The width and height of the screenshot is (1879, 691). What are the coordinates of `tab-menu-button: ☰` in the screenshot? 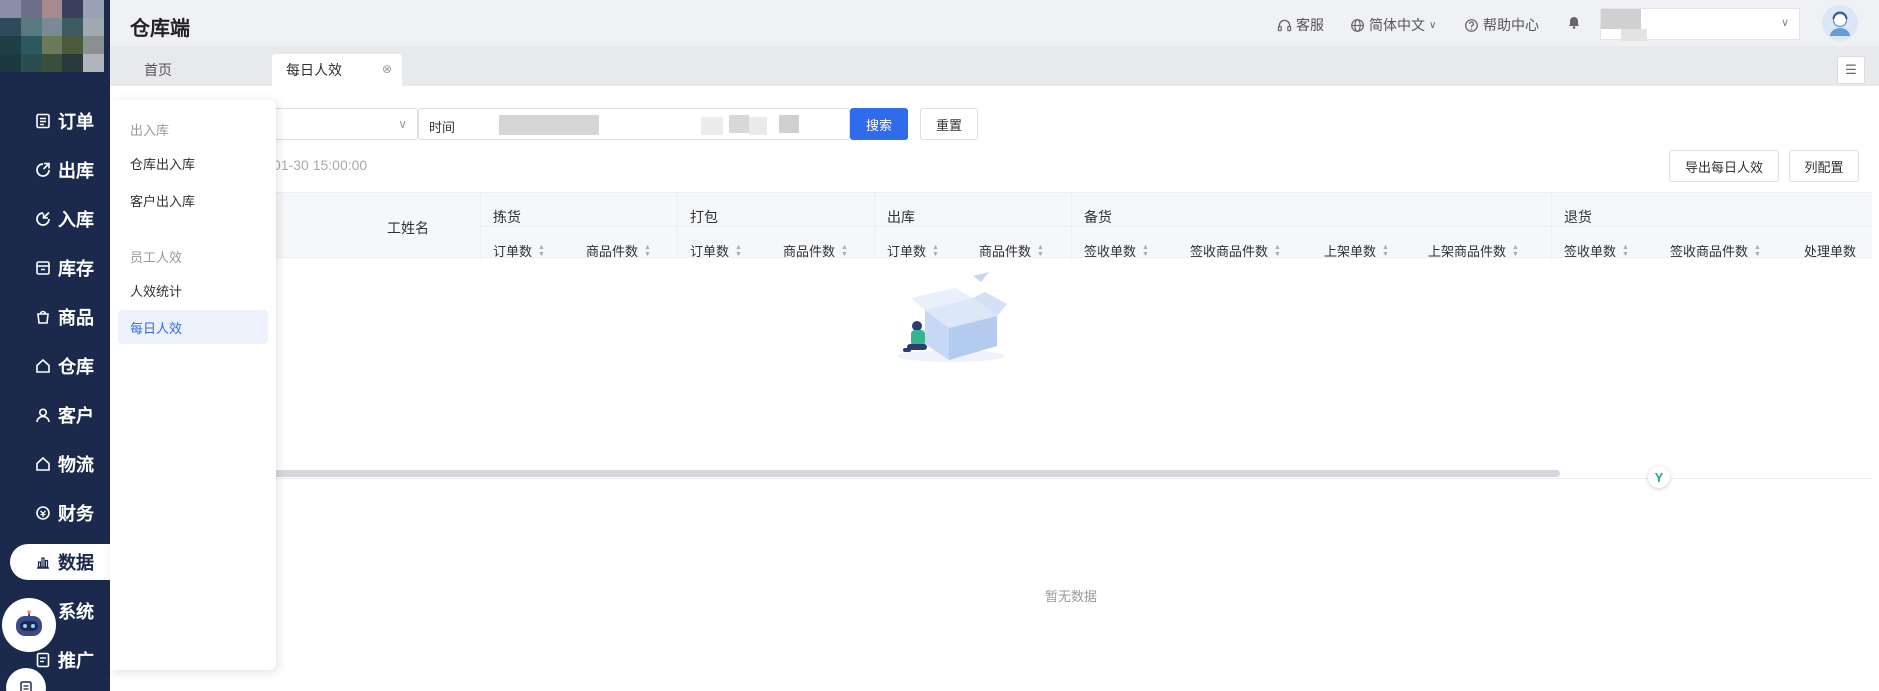 It's located at (1851, 70).